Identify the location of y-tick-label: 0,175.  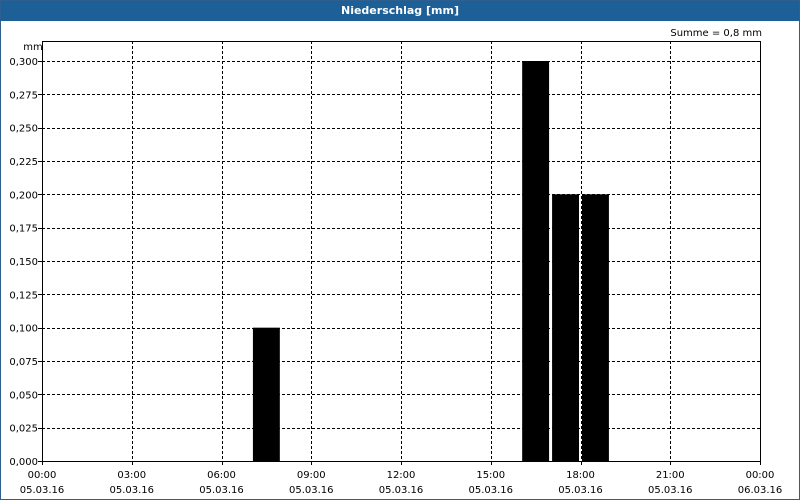
(23, 229).